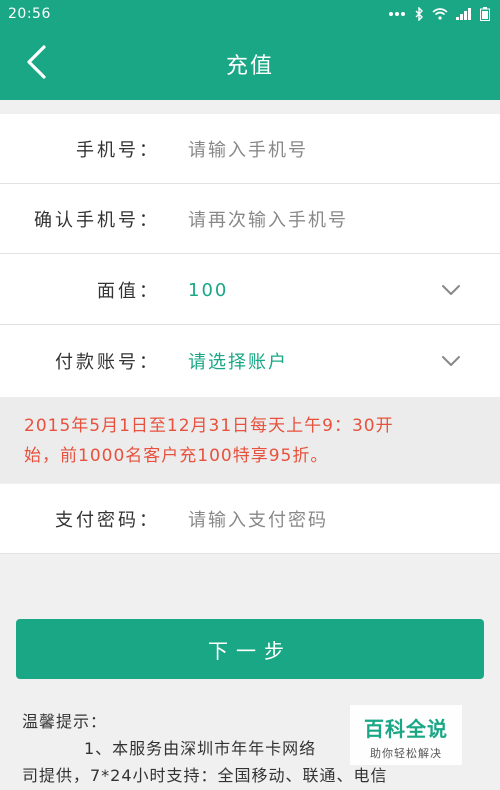 Image resolution: width=500 pixels, height=790 pixels. I want to click on phone-input: 请输入手机号, so click(248, 149).